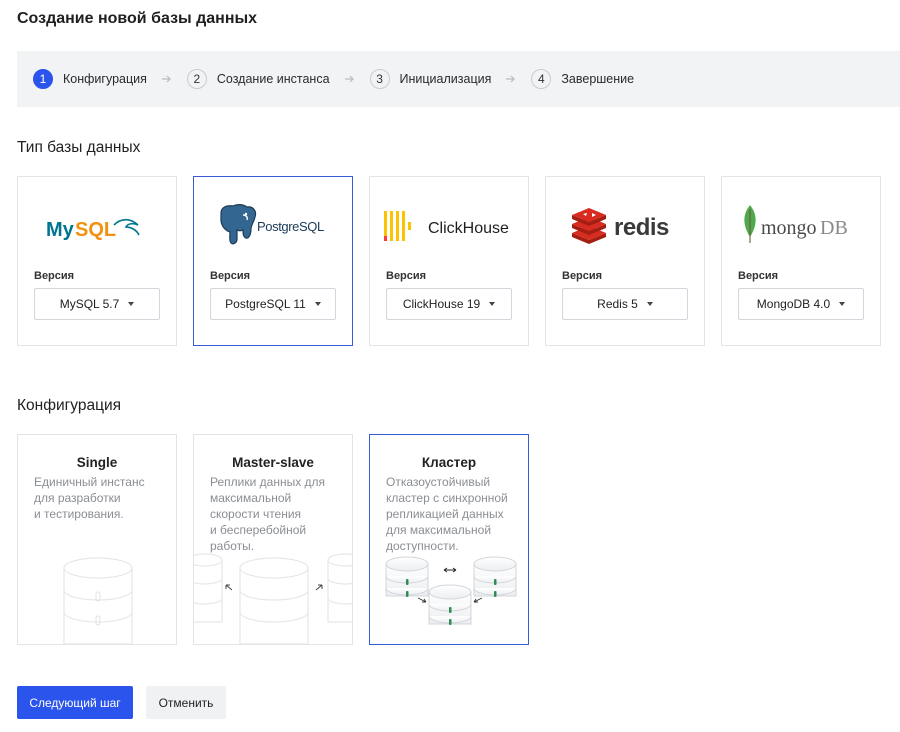  Describe the element at coordinates (95, 230) in the screenshot. I see `mysql-logo-text-sql: SQL` at that location.